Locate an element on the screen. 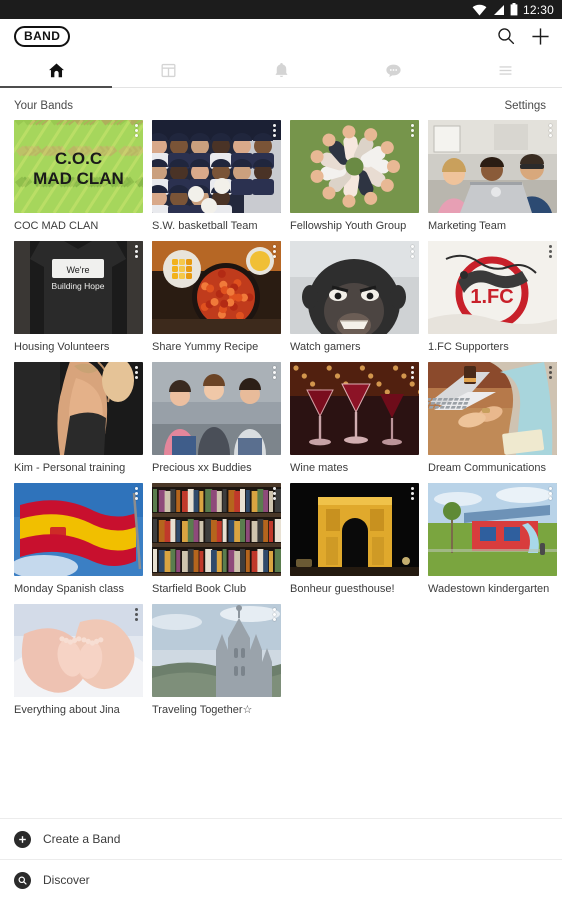  band-card: Kim - Personal training is located at coordinates (78, 418).